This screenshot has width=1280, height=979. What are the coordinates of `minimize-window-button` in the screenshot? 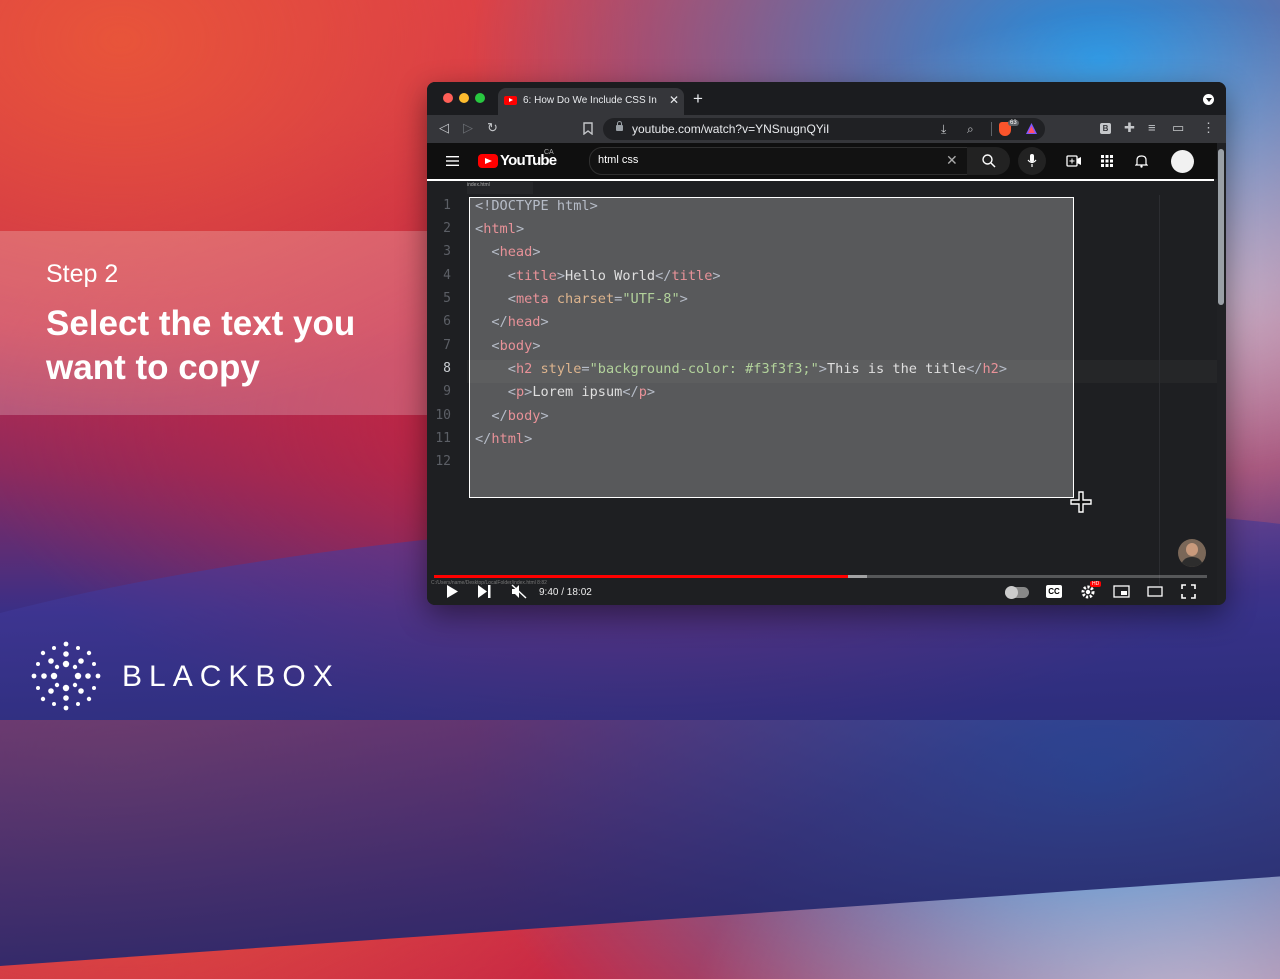 It's located at (464, 98).